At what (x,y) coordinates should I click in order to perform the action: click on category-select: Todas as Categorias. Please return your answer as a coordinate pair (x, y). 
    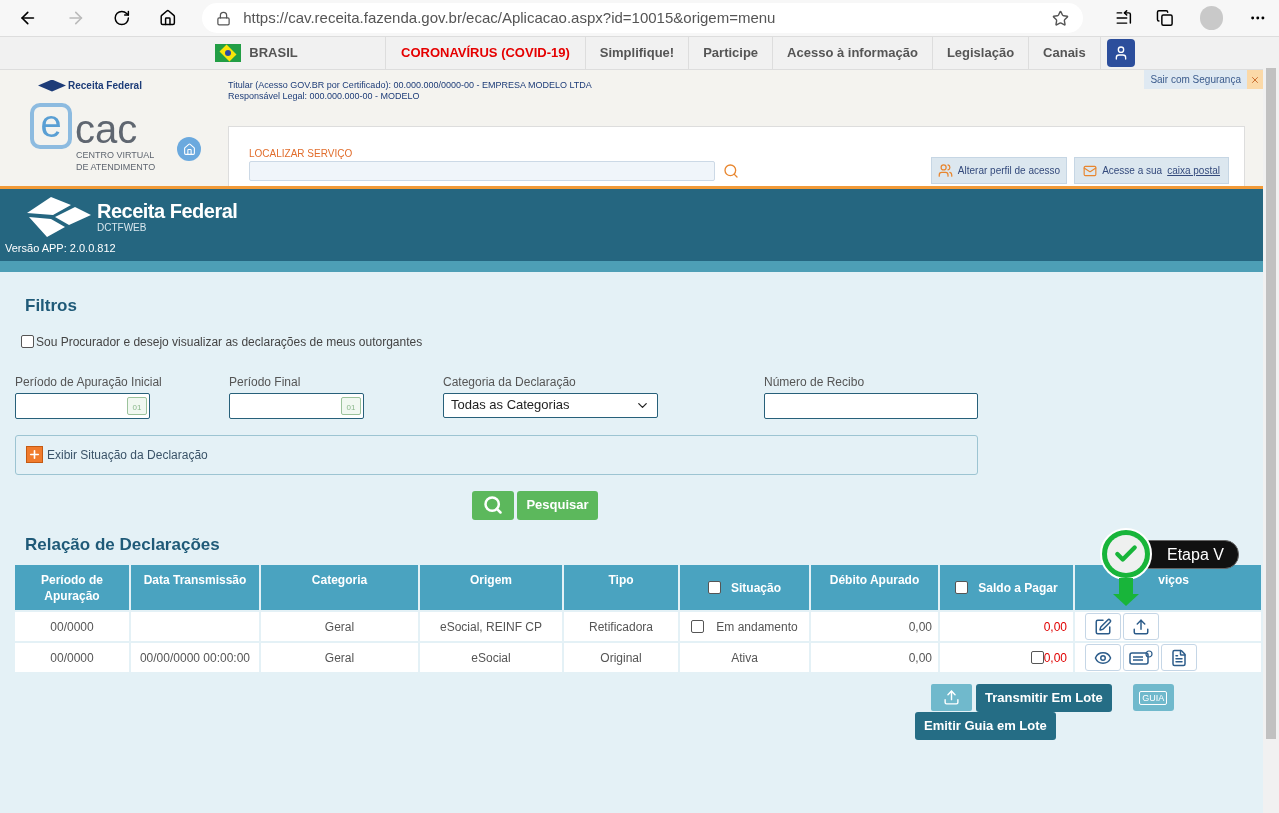
    Looking at the image, I should click on (550, 405).